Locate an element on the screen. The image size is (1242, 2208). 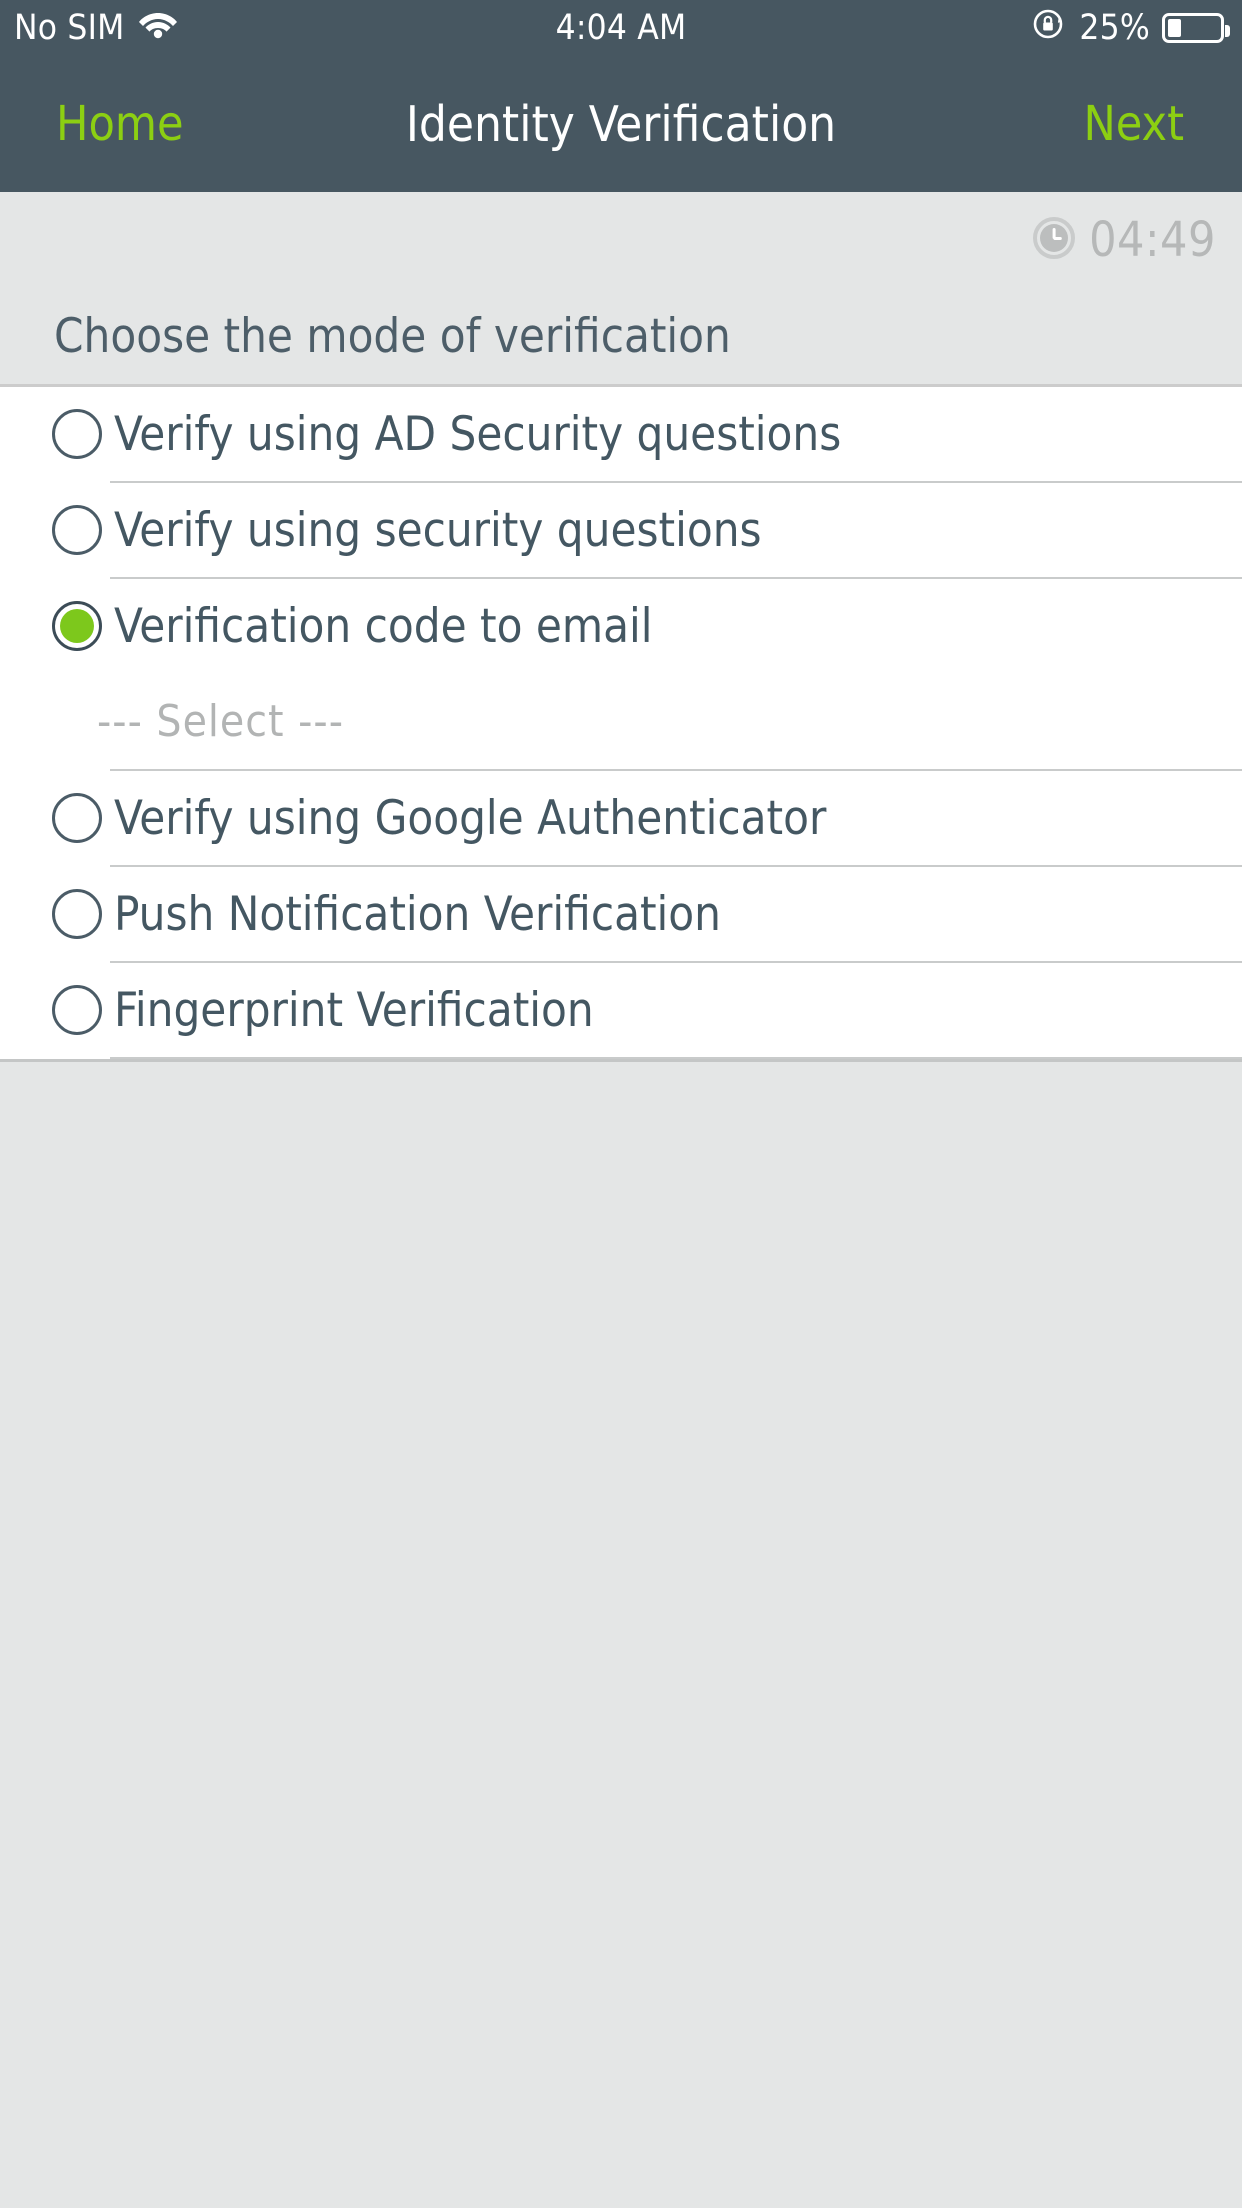
option-row: Verify using Google Authenticator is located at coordinates (621, 818).